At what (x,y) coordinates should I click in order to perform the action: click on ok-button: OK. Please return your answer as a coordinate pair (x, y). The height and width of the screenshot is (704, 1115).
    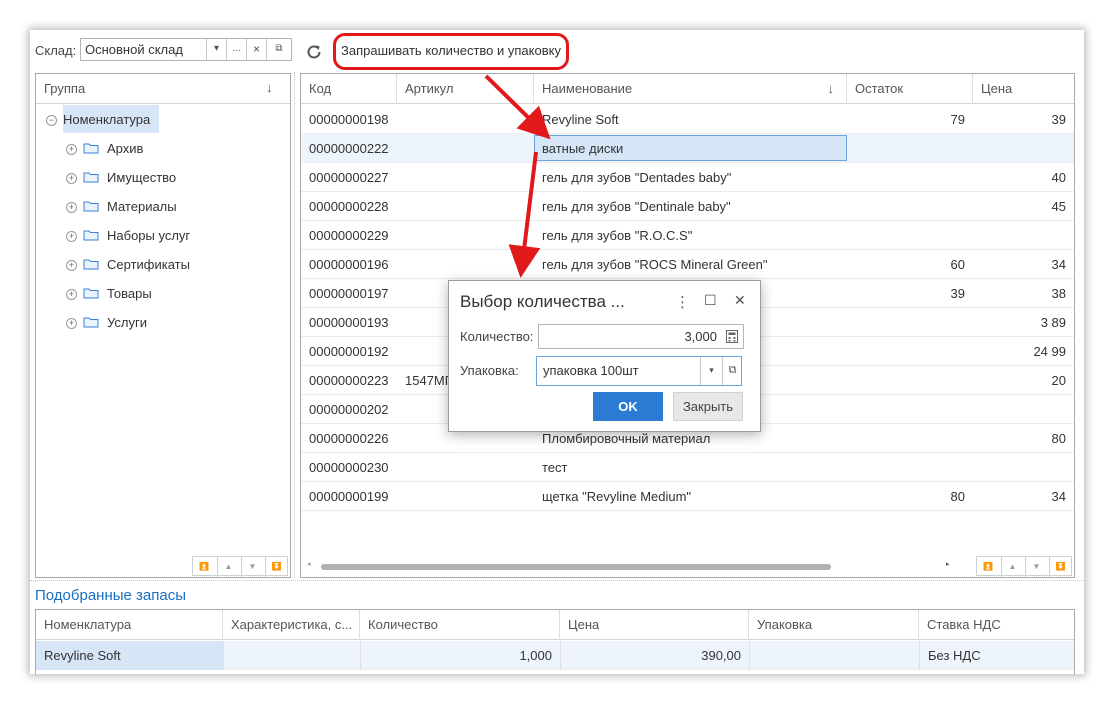
    Looking at the image, I should click on (628, 406).